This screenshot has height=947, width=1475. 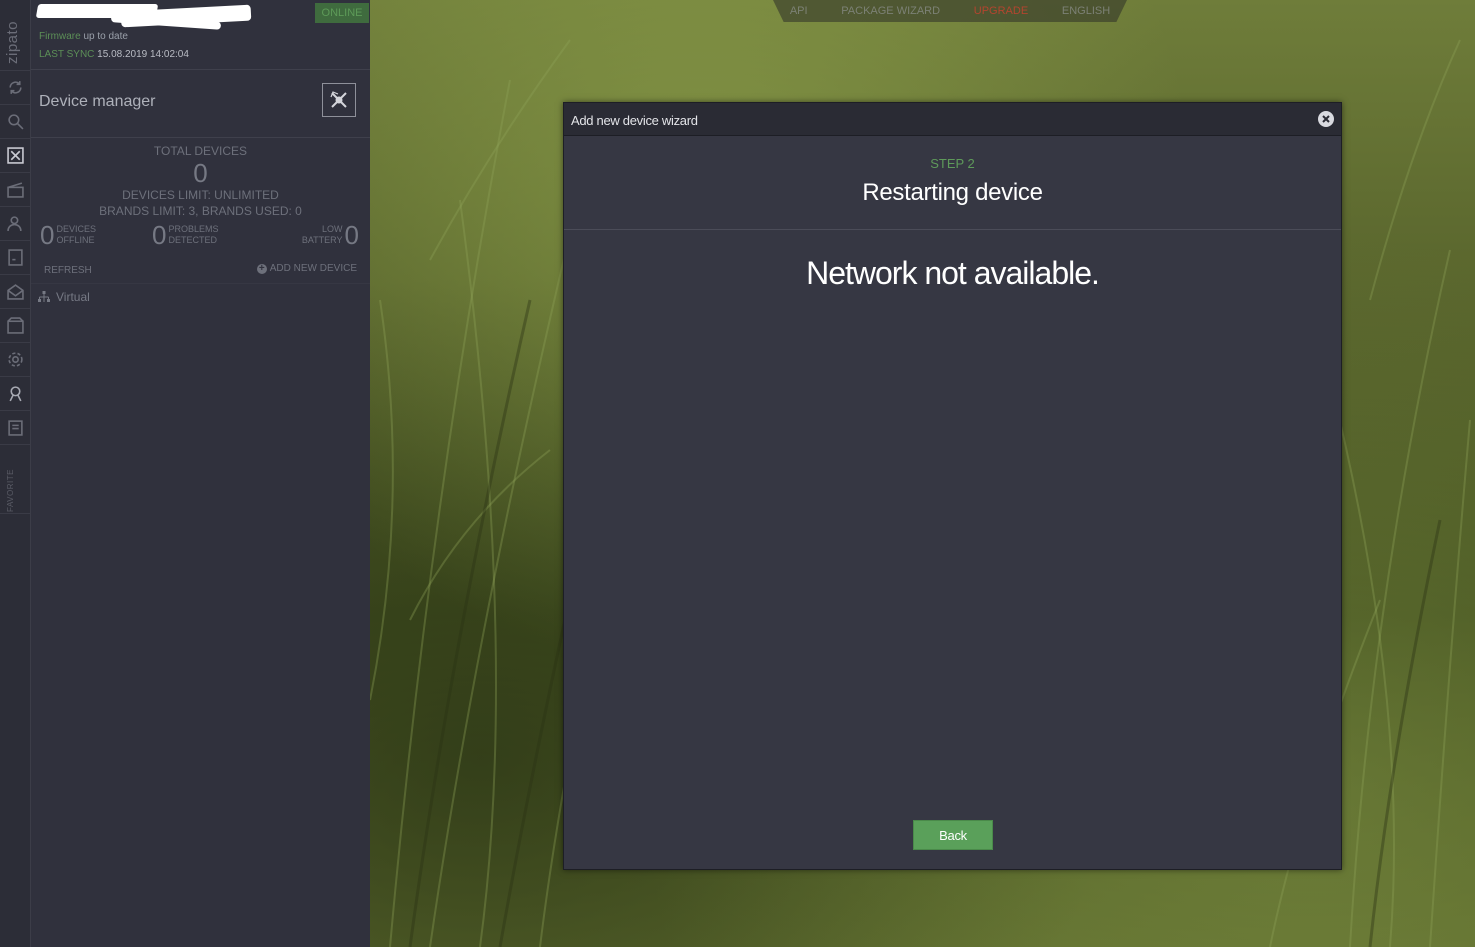 What do you see at coordinates (15, 155) in the screenshot?
I see `device-manager-icon` at bounding box center [15, 155].